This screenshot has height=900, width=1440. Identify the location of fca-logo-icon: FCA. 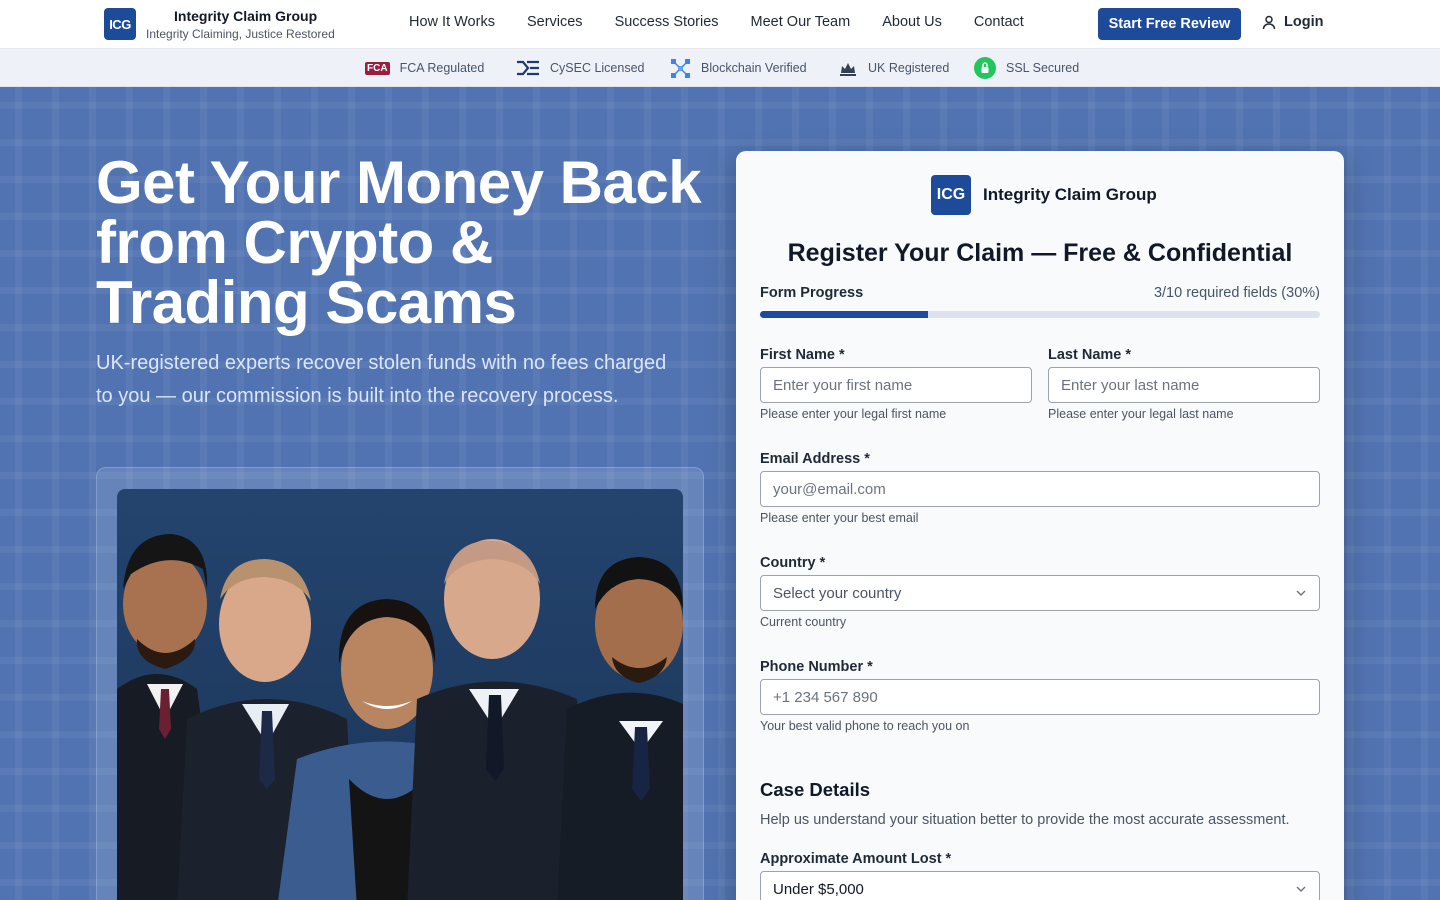
(377, 68).